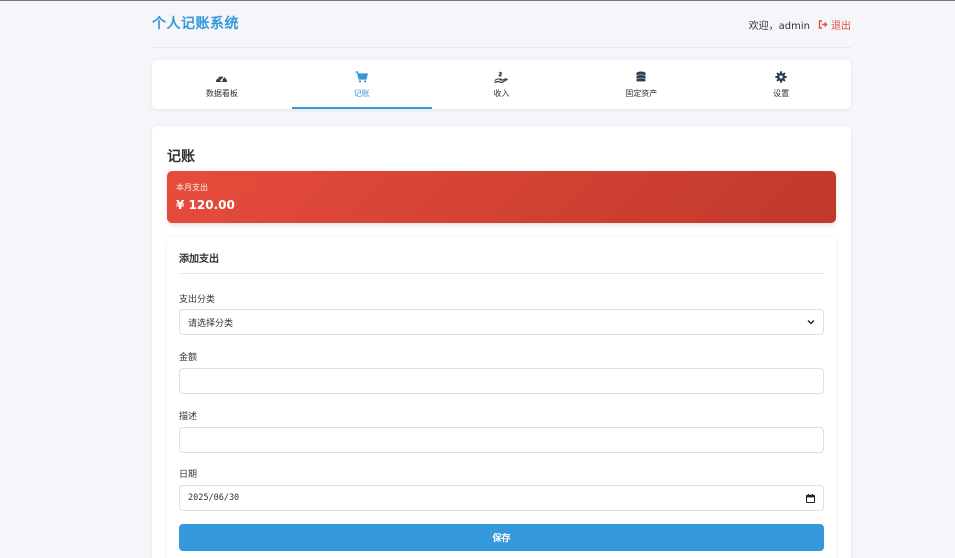 Image resolution: width=955 pixels, height=558 pixels. I want to click on nav-item-bookkeeping: 记账, so click(361, 84).